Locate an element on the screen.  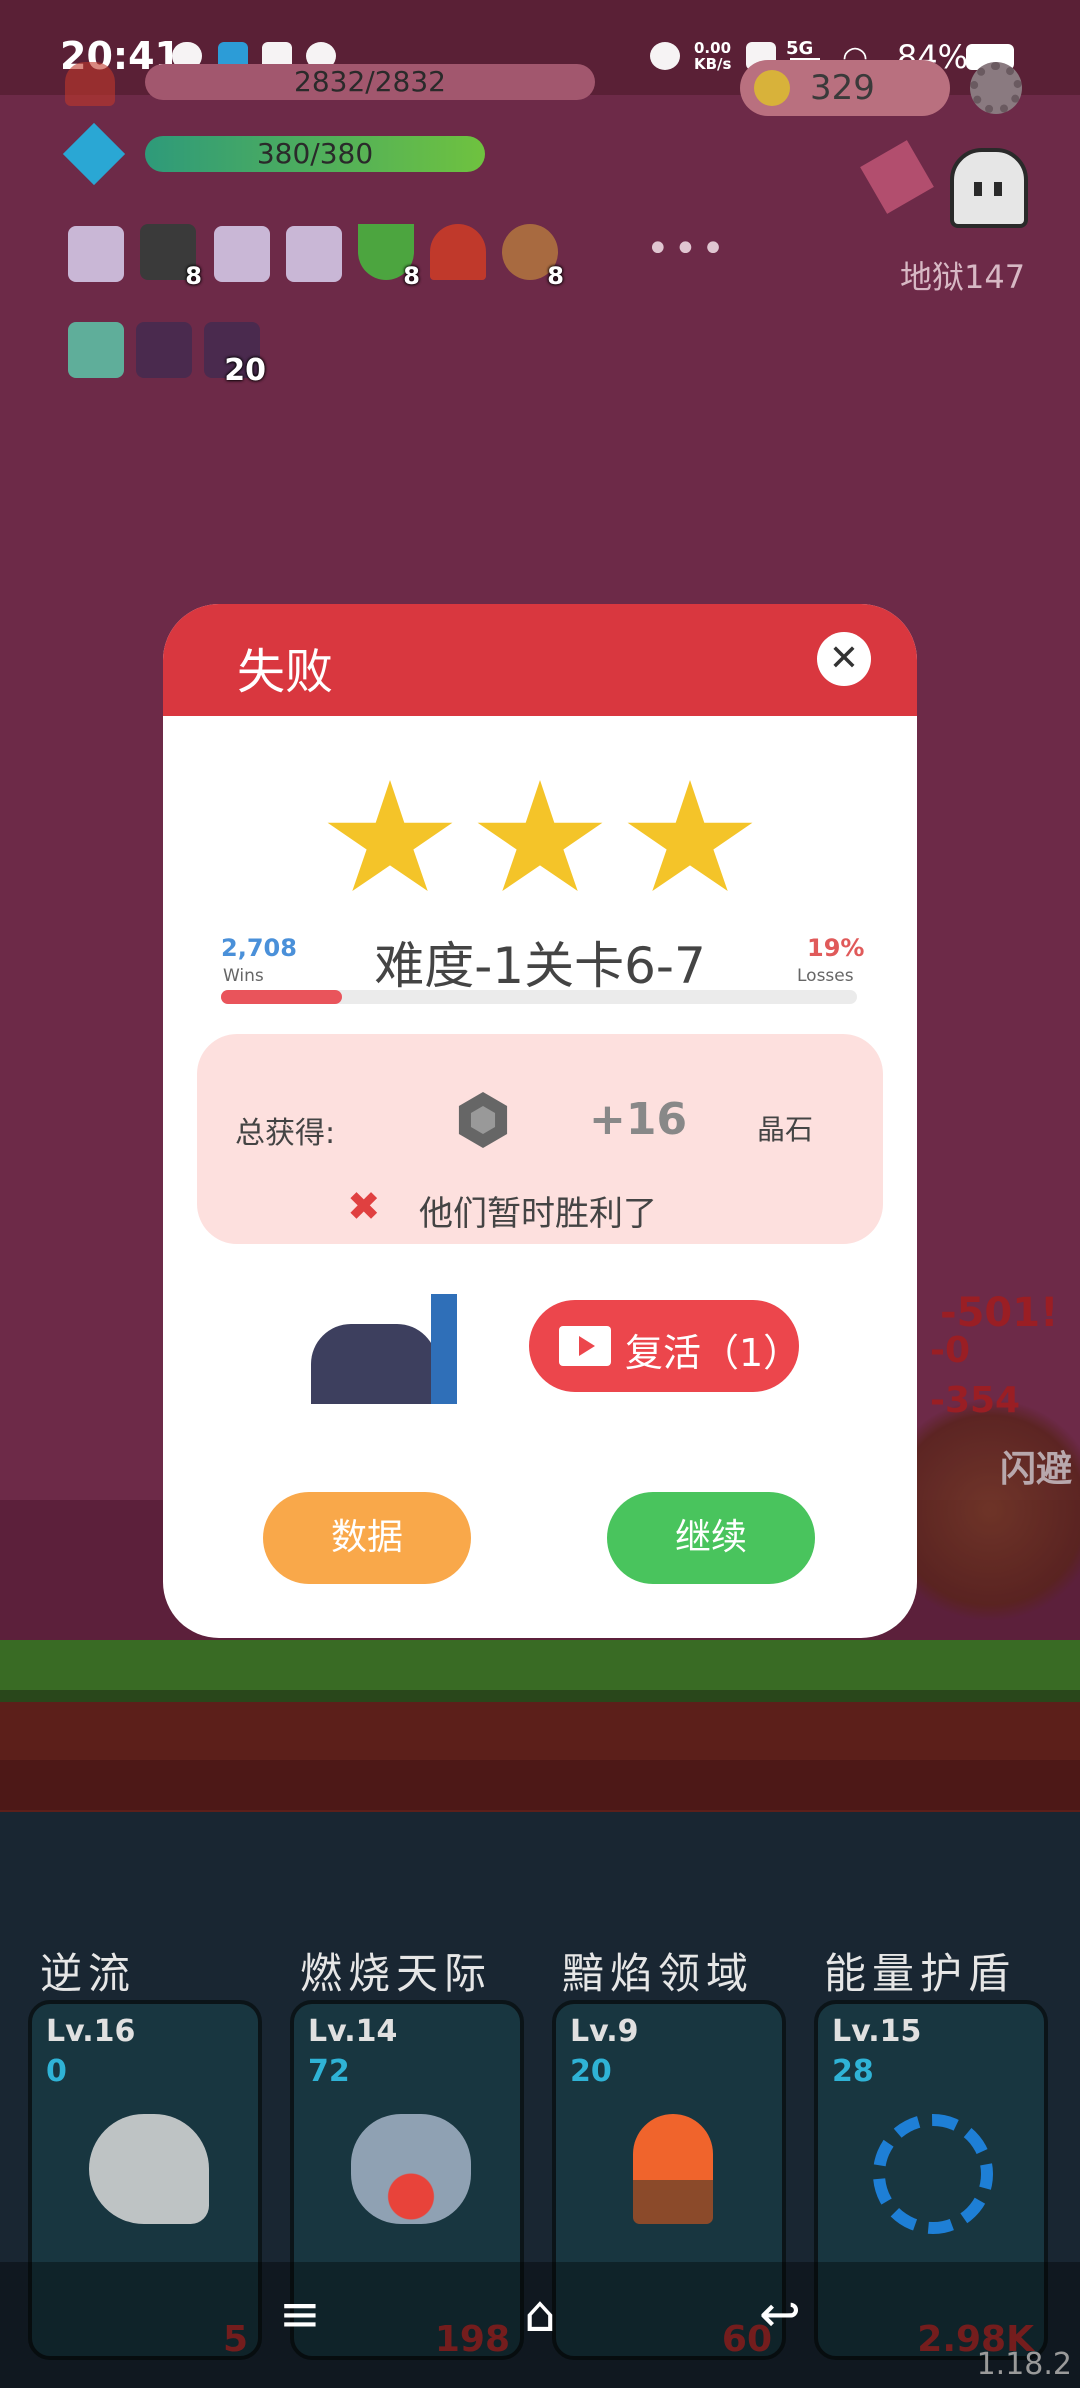
cross-icon: ✖ is located at coordinates (364, 1207).